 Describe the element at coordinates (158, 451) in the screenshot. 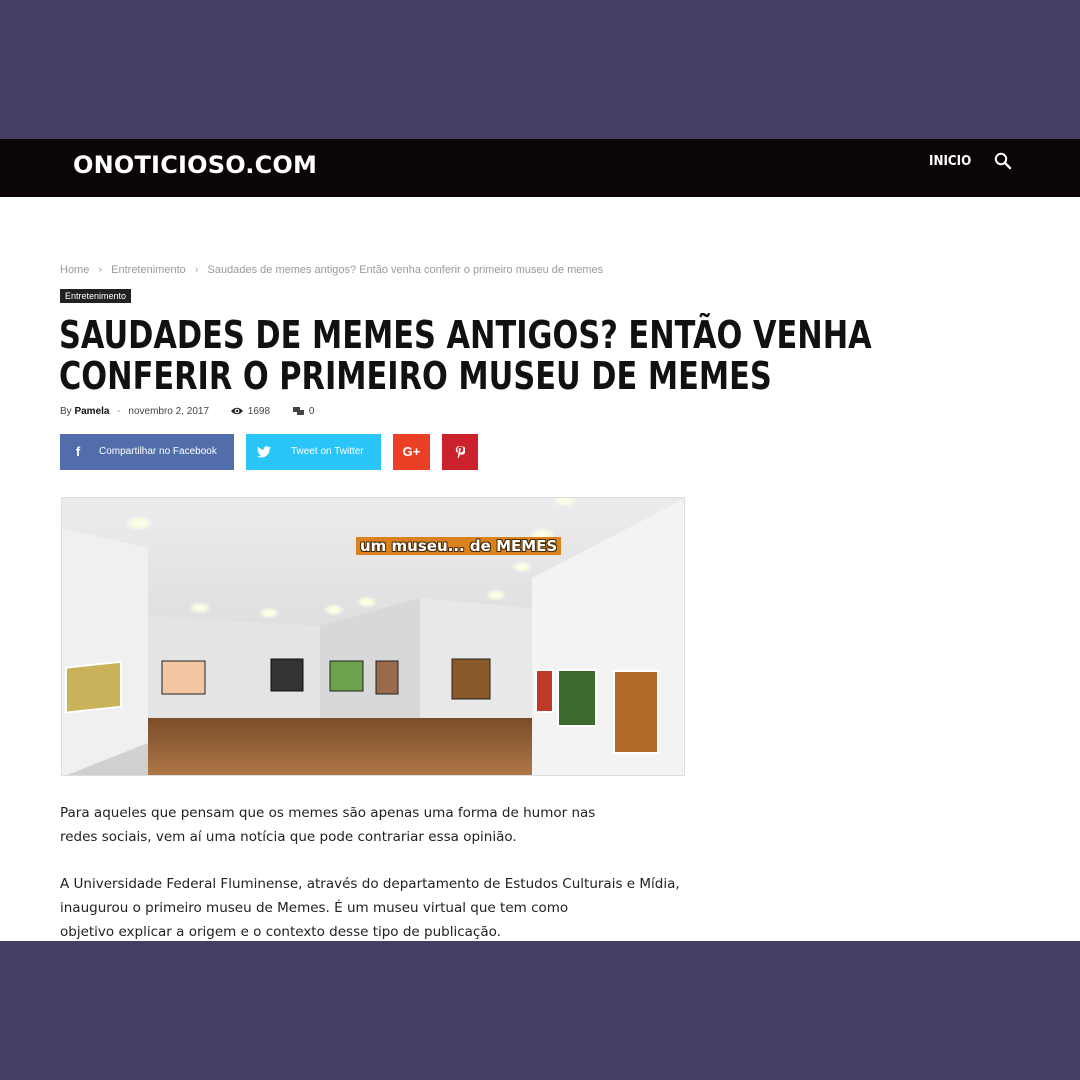

I see `share-facebook-label: Compartilhar no Facebook` at that location.